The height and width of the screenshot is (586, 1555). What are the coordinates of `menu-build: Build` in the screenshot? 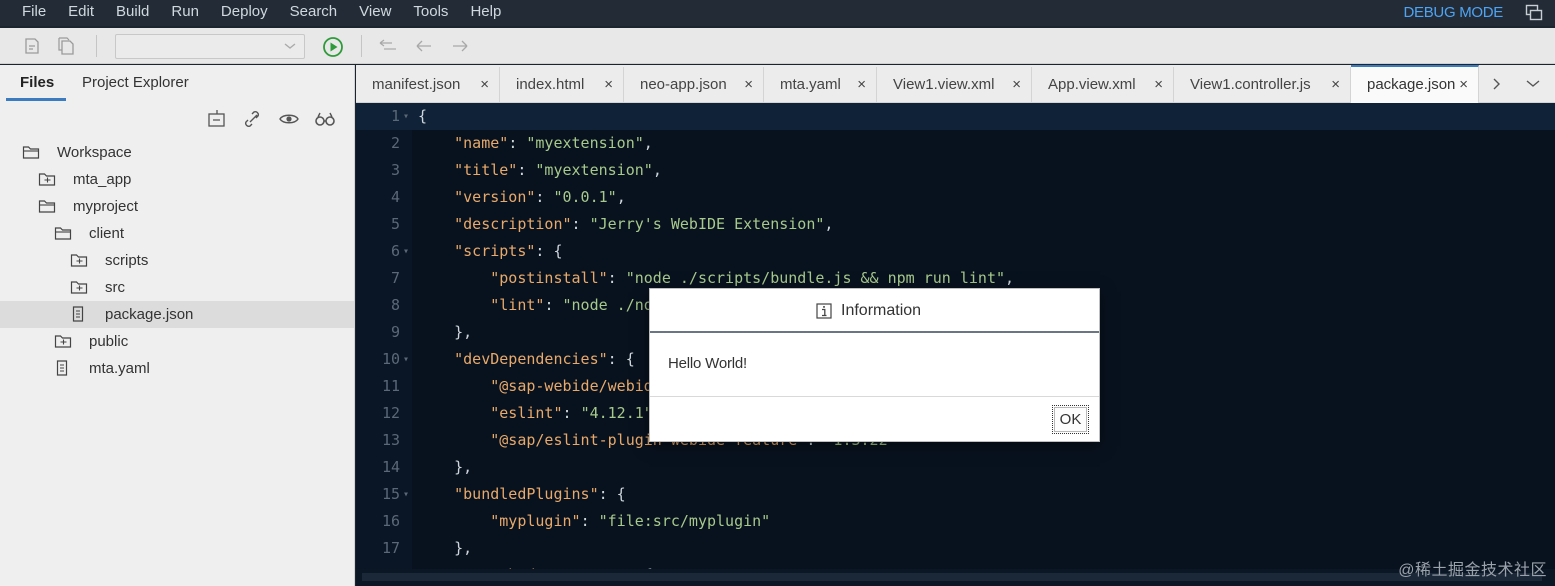 It's located at (132, 13).